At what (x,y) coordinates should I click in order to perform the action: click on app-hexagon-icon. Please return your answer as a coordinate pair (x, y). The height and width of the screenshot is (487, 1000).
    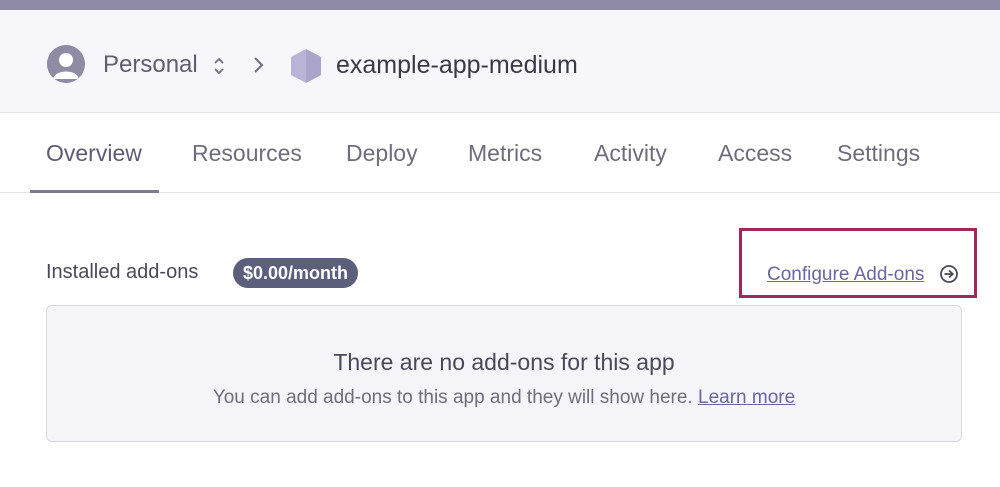
    Looking at the image, I should click on (306, 66).